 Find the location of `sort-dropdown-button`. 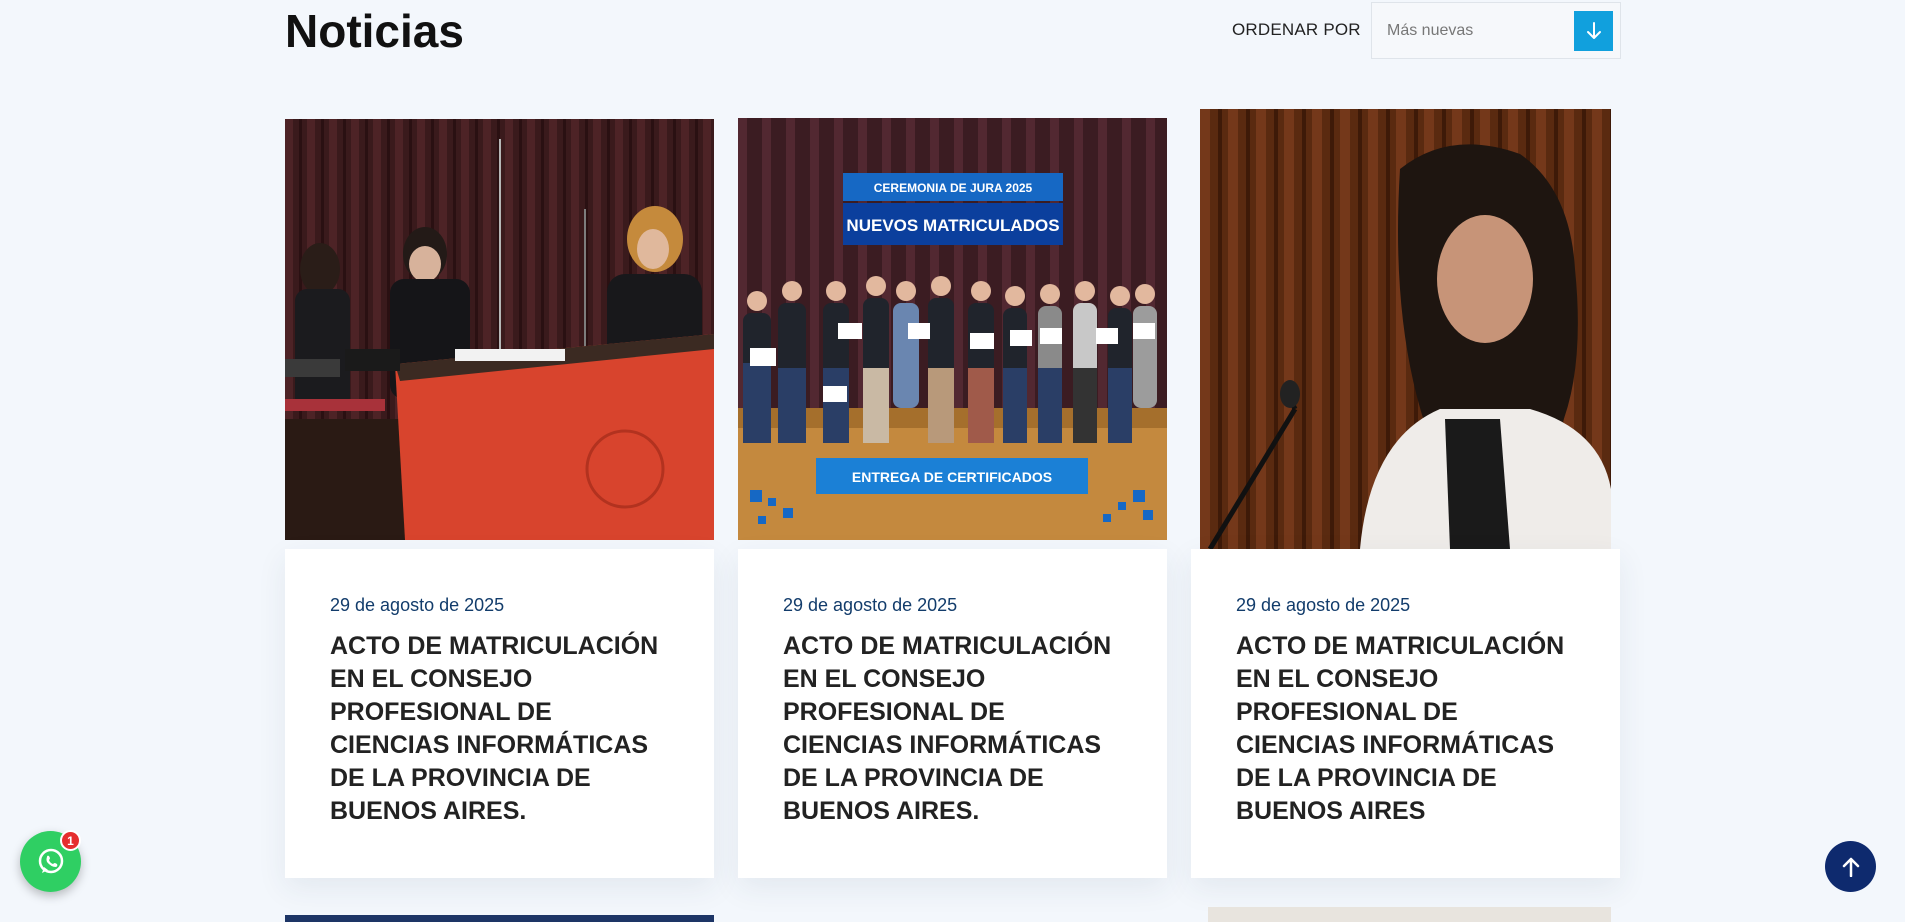

sort-dropdown-button is located at coordinates (1593, 31).